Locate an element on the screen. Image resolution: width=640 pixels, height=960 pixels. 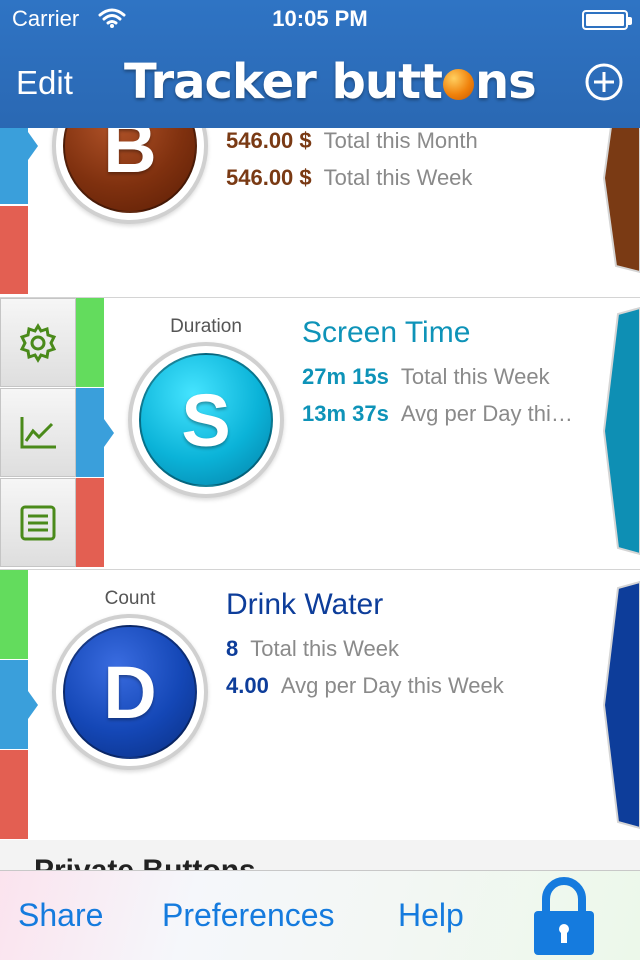
notes-button is located at coordinates (38, 522).